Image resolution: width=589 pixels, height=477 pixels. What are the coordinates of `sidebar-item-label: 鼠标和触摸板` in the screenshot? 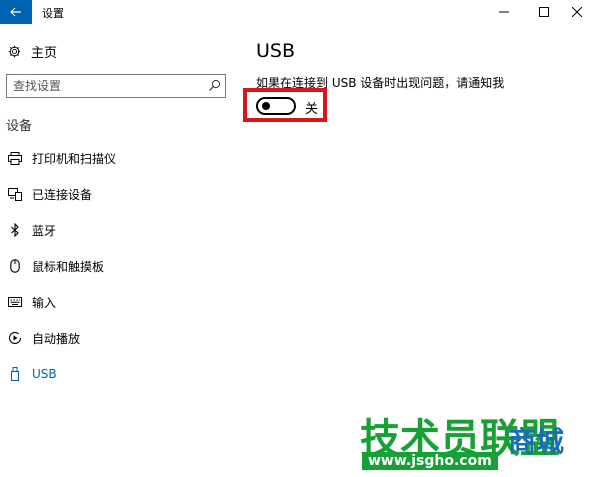 It's located at (68, 266).